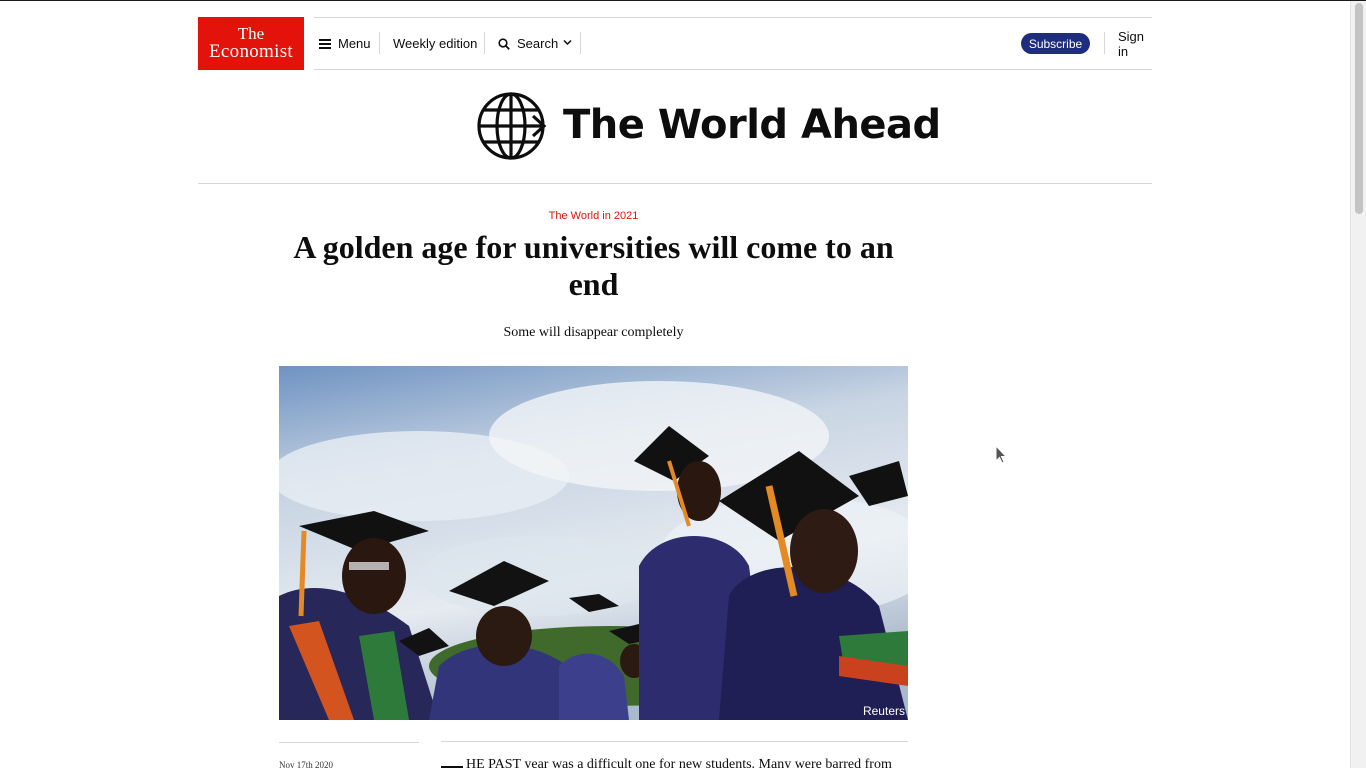 The image size is (1366, 768). What do you see at coordinates (1135, 43) in the screenshot?
I see `sign-in-link: Sign in` at bounding box center [1135, 43].